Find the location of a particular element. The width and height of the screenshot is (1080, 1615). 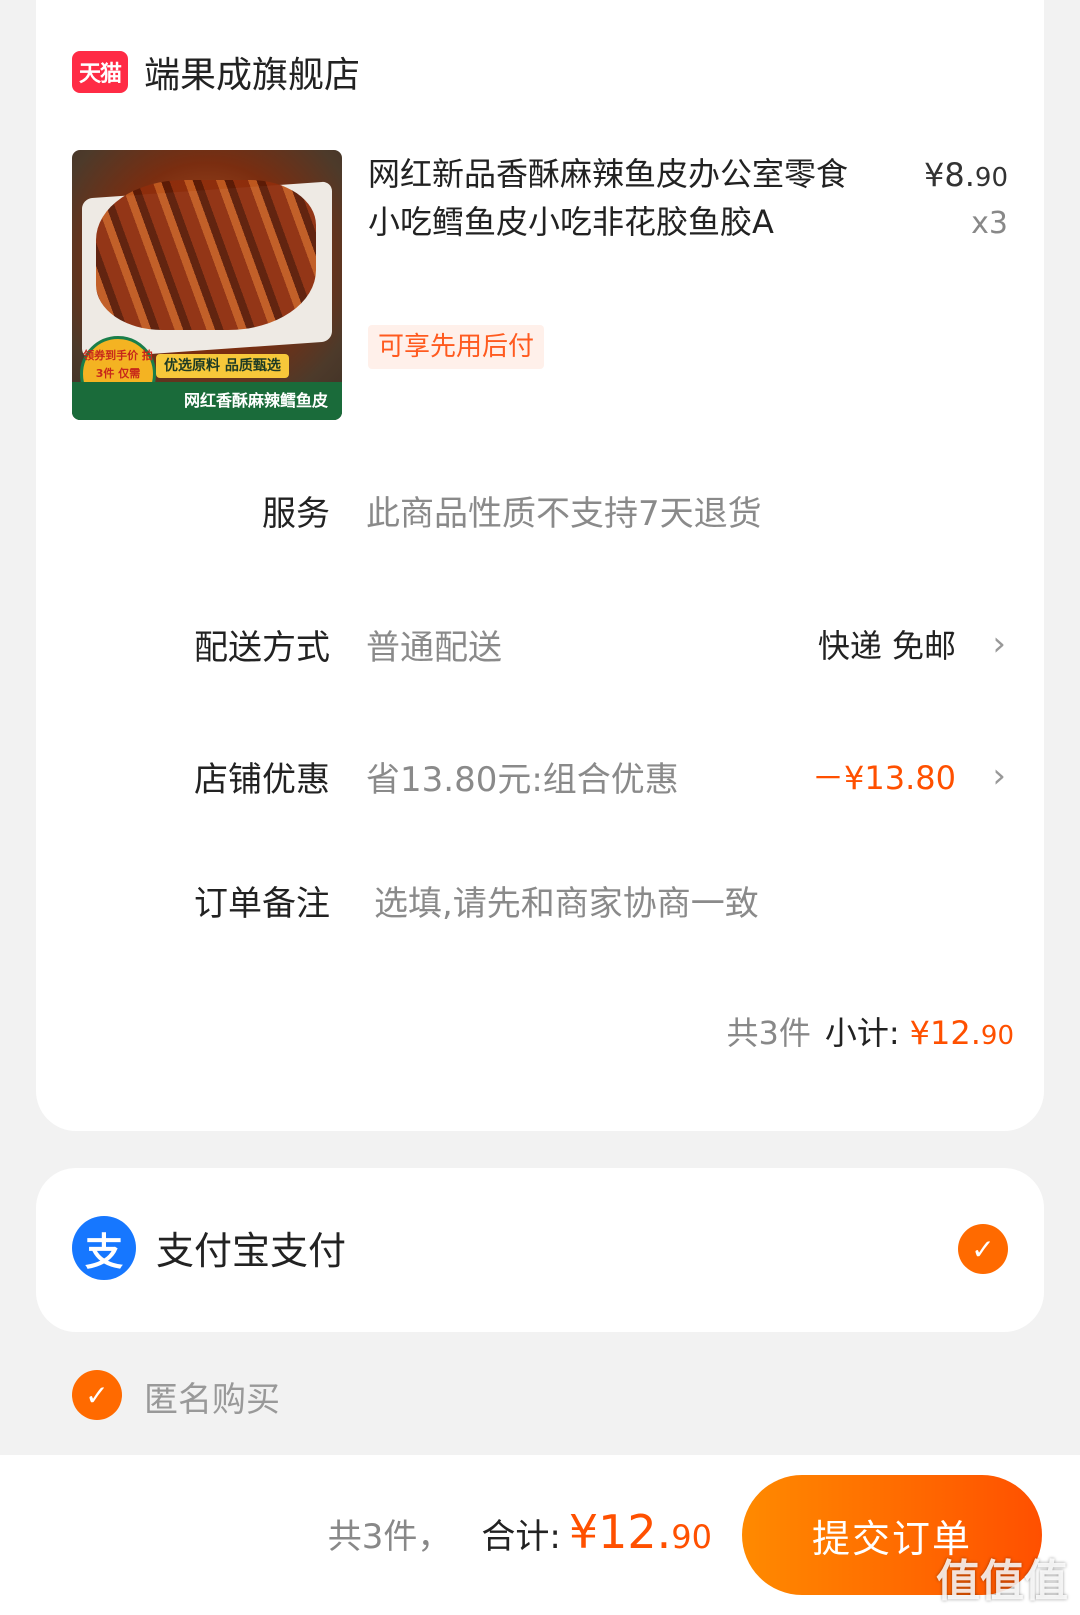

subtotal-count: 共3件 is located at coordinates (768, 1033).